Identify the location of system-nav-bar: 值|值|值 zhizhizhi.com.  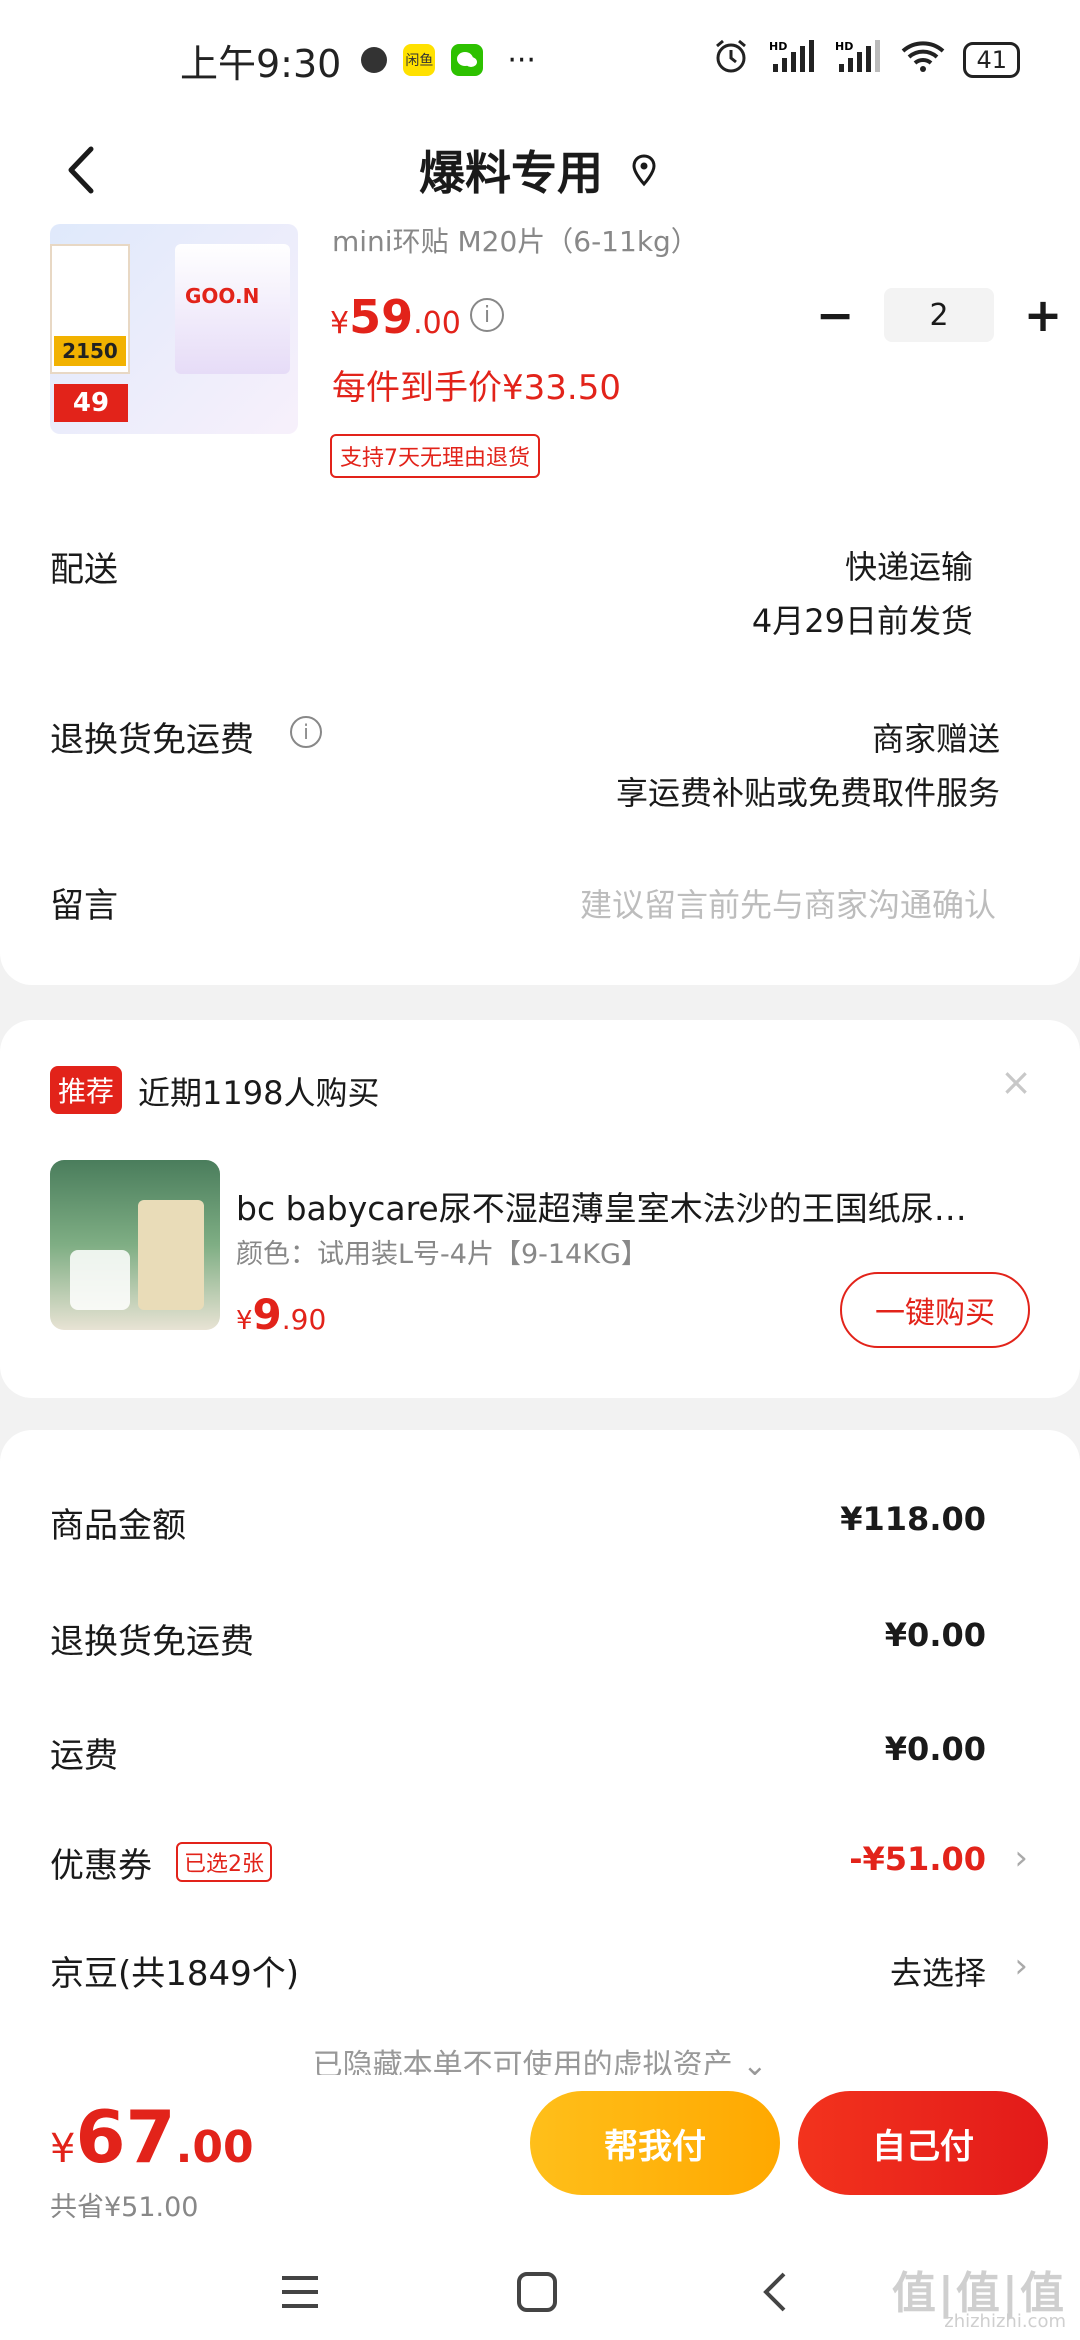
(540, 2292).